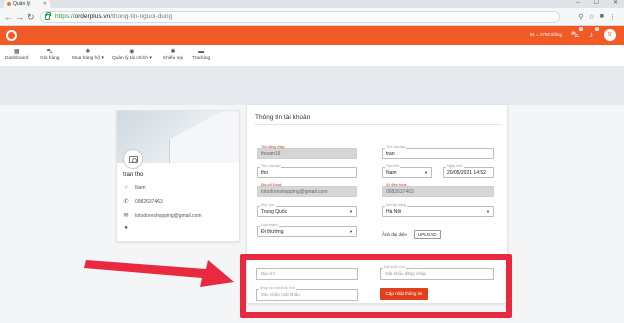  I want to click on extension-icon: ■, so click(602, 17).